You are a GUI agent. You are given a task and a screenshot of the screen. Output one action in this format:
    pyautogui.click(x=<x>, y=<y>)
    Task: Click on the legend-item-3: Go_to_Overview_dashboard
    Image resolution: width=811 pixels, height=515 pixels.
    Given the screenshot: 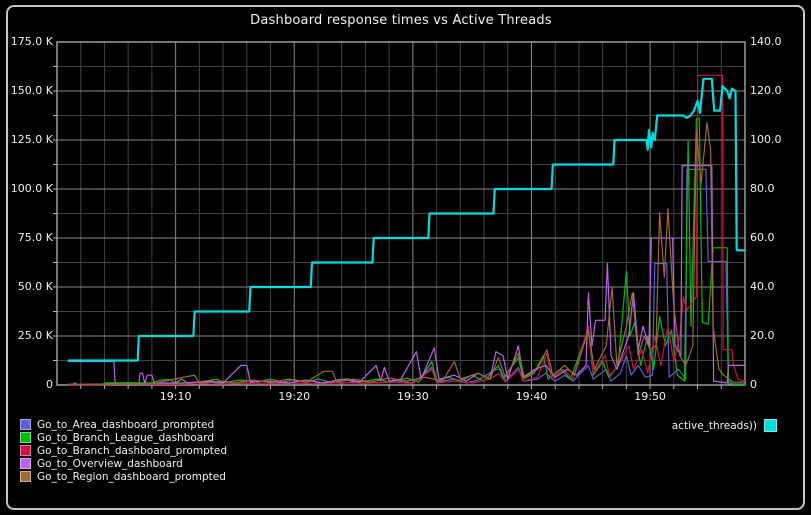 What is the action you would take?
    pyautogui.click(x=123, y=463)
    